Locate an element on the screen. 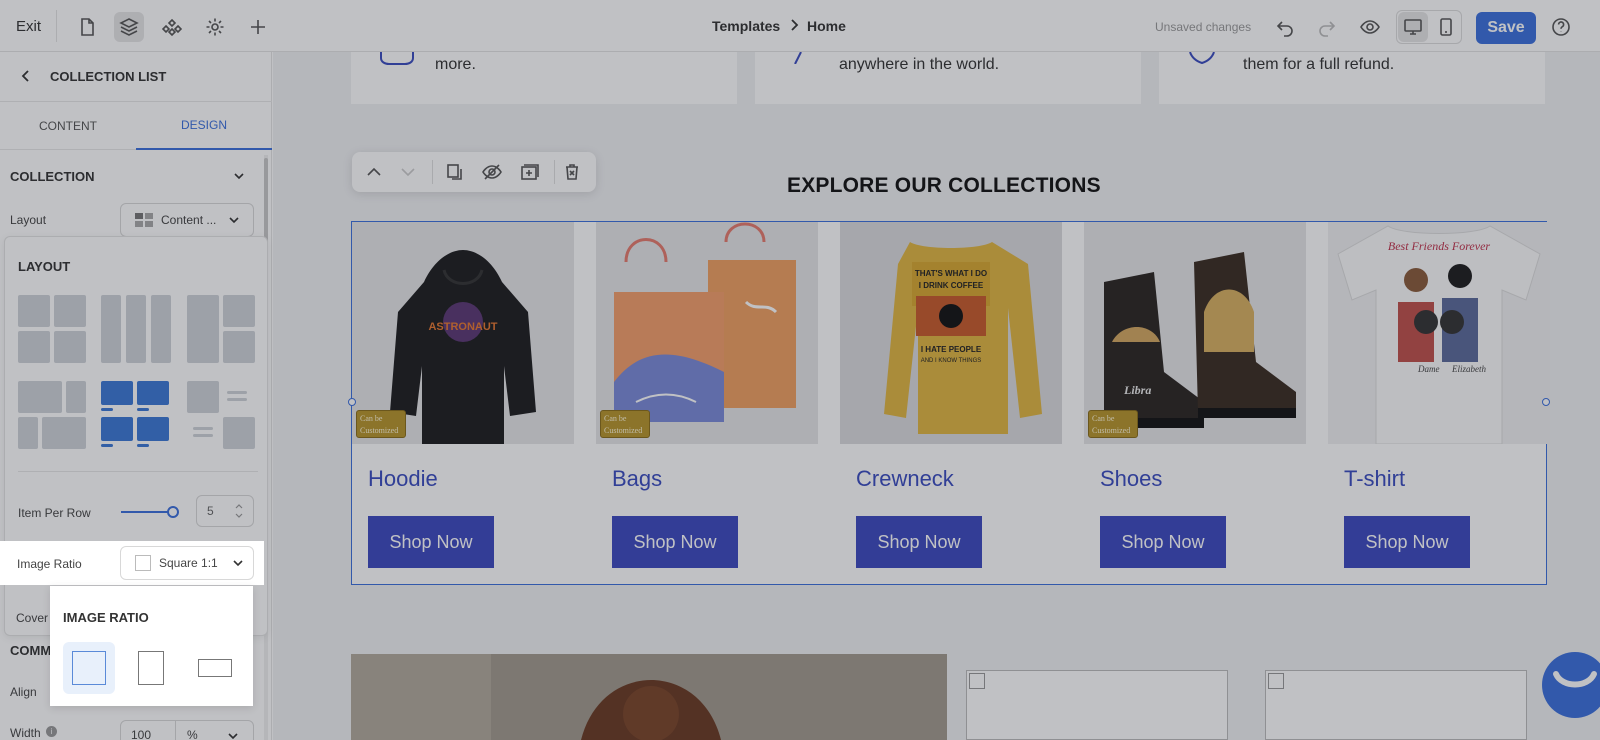 This screenshot has height=740, width=1600. landscape-ratio-icon is located at coordinates (215, 668).